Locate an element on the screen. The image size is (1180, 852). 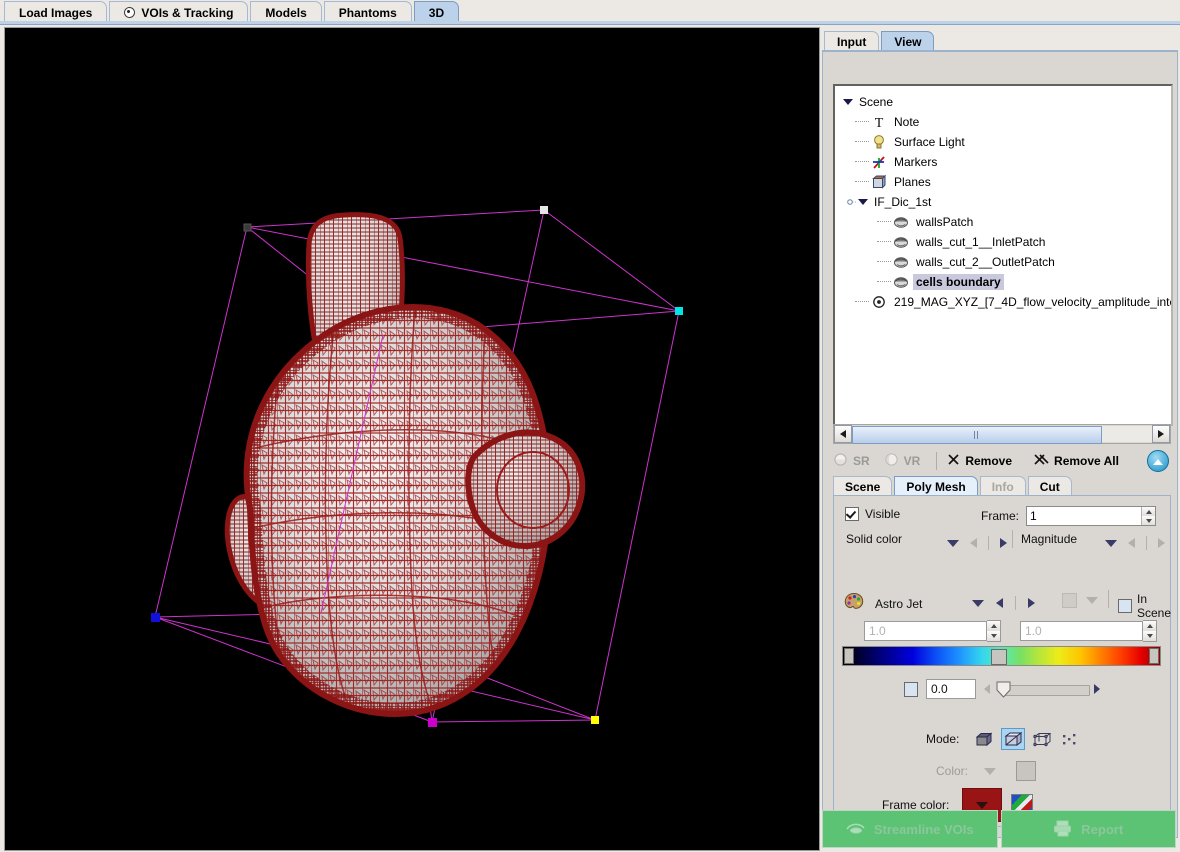
mode-shaded-box-button is located at coordinates (1013, 739).